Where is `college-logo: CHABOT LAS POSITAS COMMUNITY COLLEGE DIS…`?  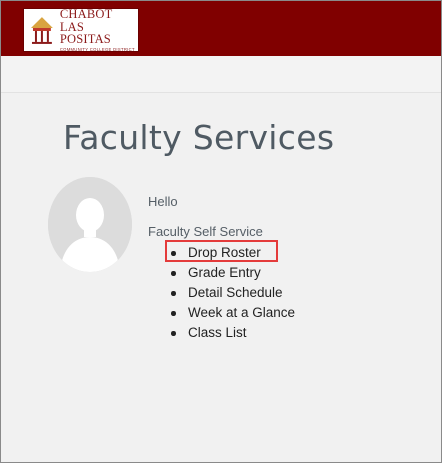
college-logo: CHABOT LAS POSITAS COMMUNITY COLLEGE DIS… is located at coordinates (81, 30).